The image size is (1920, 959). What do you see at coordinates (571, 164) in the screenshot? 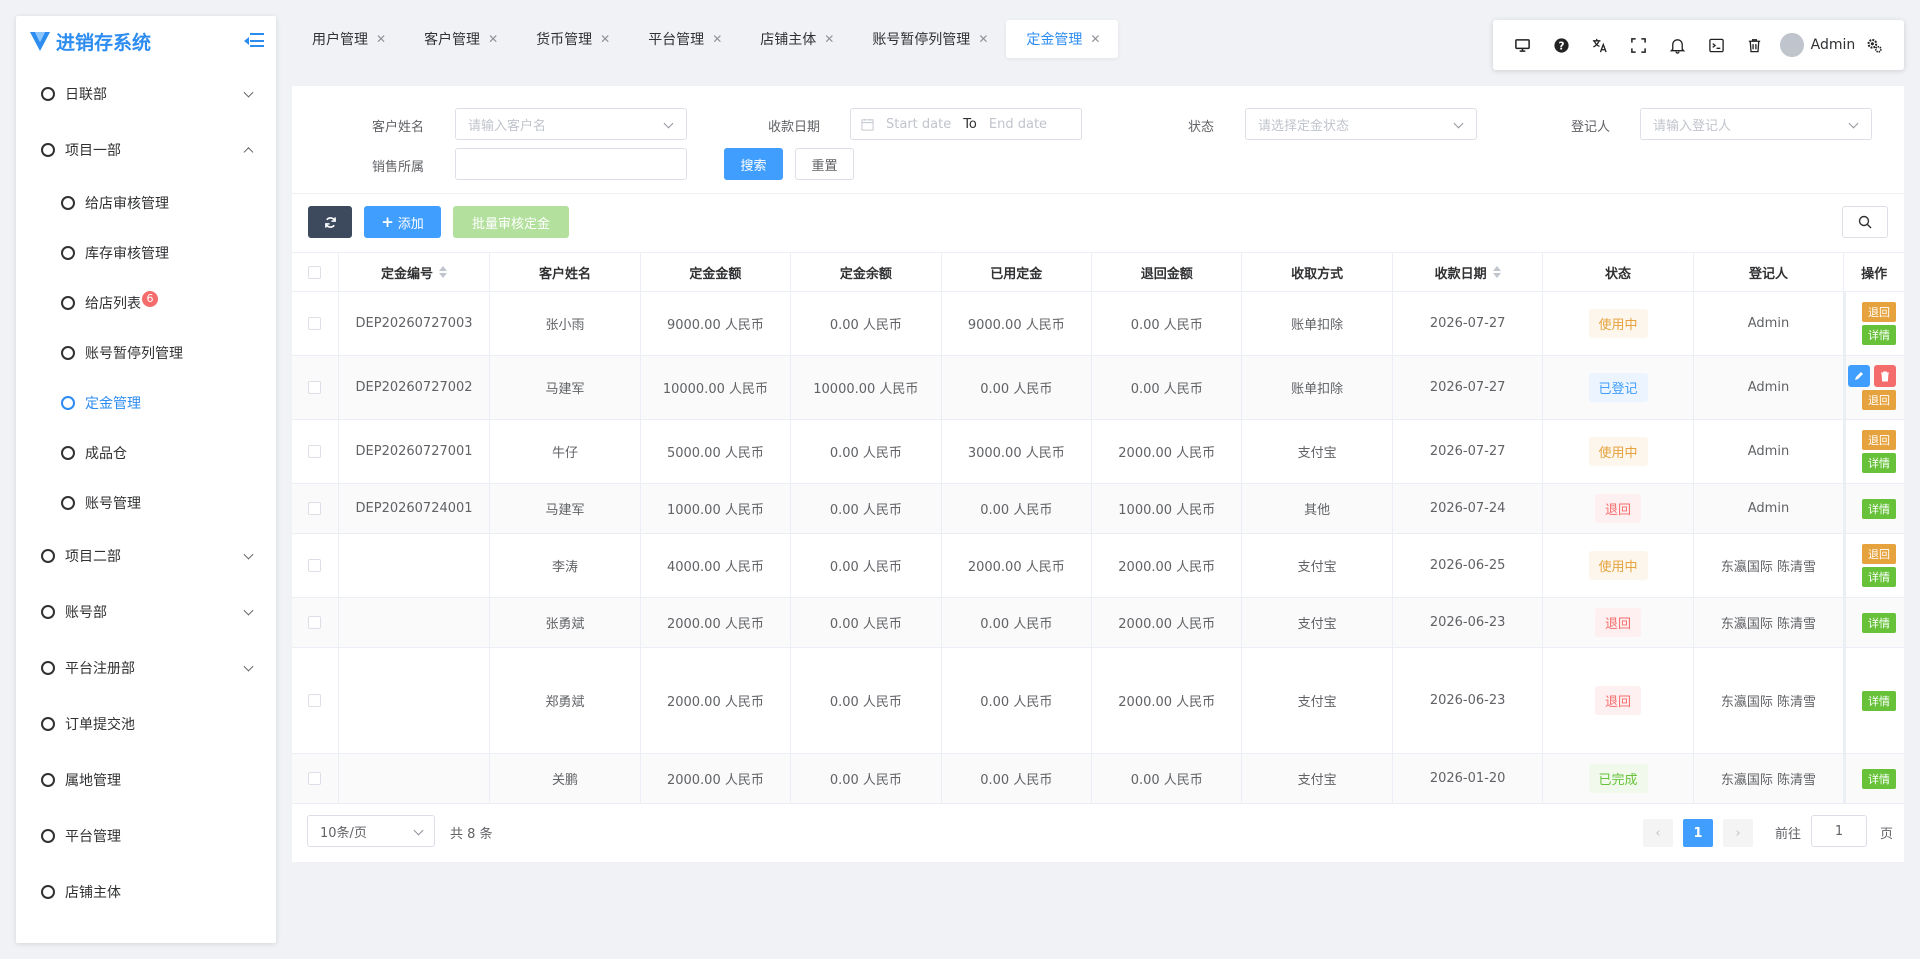
I see `sales-input` at bounding box center [571, 164].